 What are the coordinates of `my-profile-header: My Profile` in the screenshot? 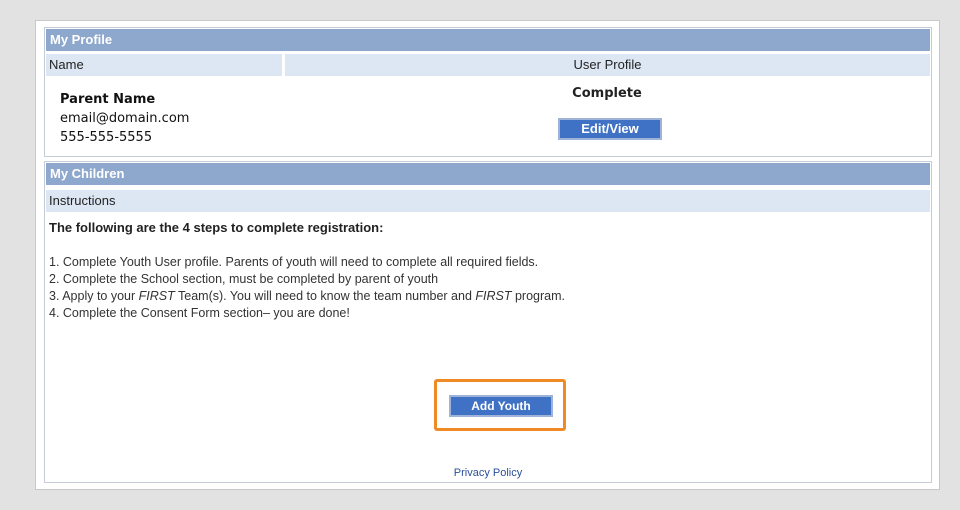 It's located at (488, 40).